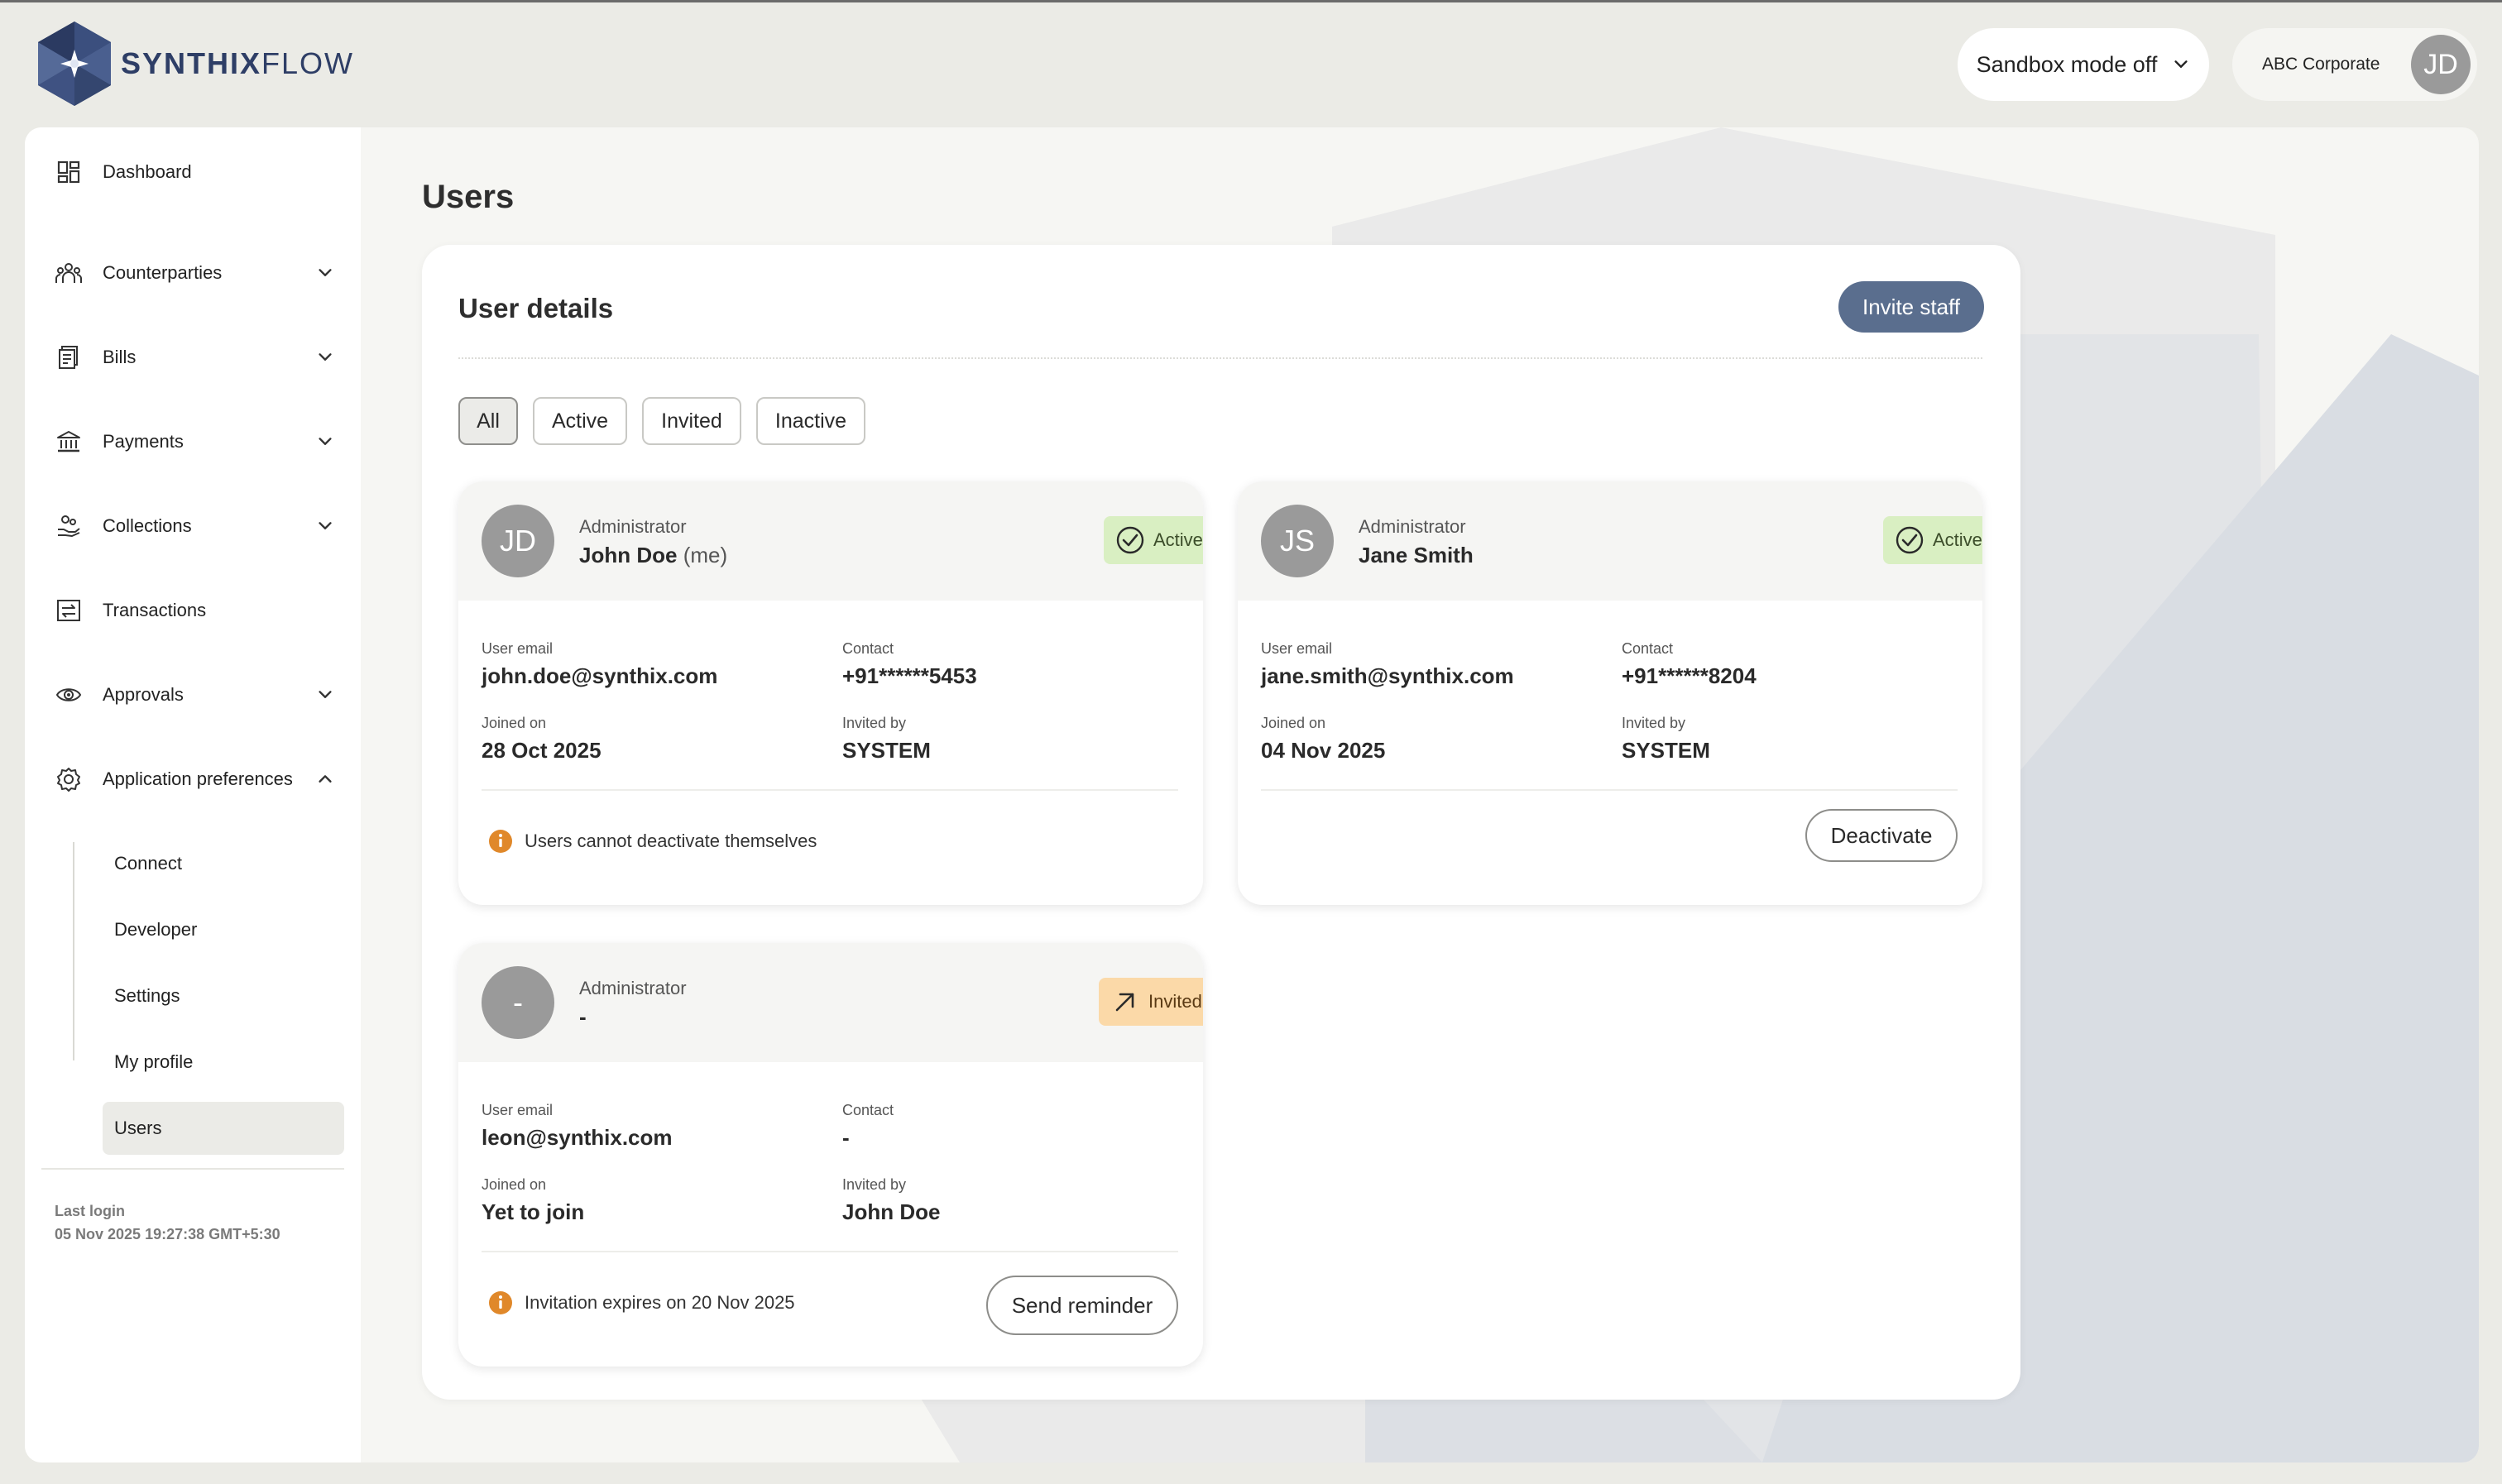 This screenshot has height=1484, width=2502. Describe the element at coordinates (201, 172) in the screenshot. I see `sidebar-item-dashboard: Dashboard` at that location.